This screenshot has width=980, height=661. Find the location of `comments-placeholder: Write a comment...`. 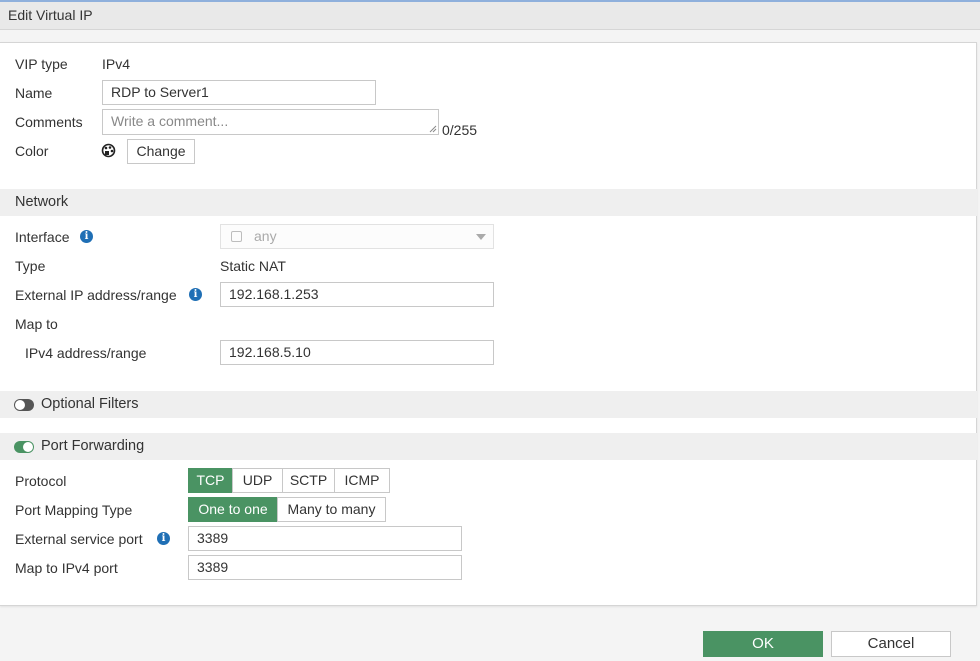

comments-placeholder: Write a comment... is located at coordinates (170, 121).